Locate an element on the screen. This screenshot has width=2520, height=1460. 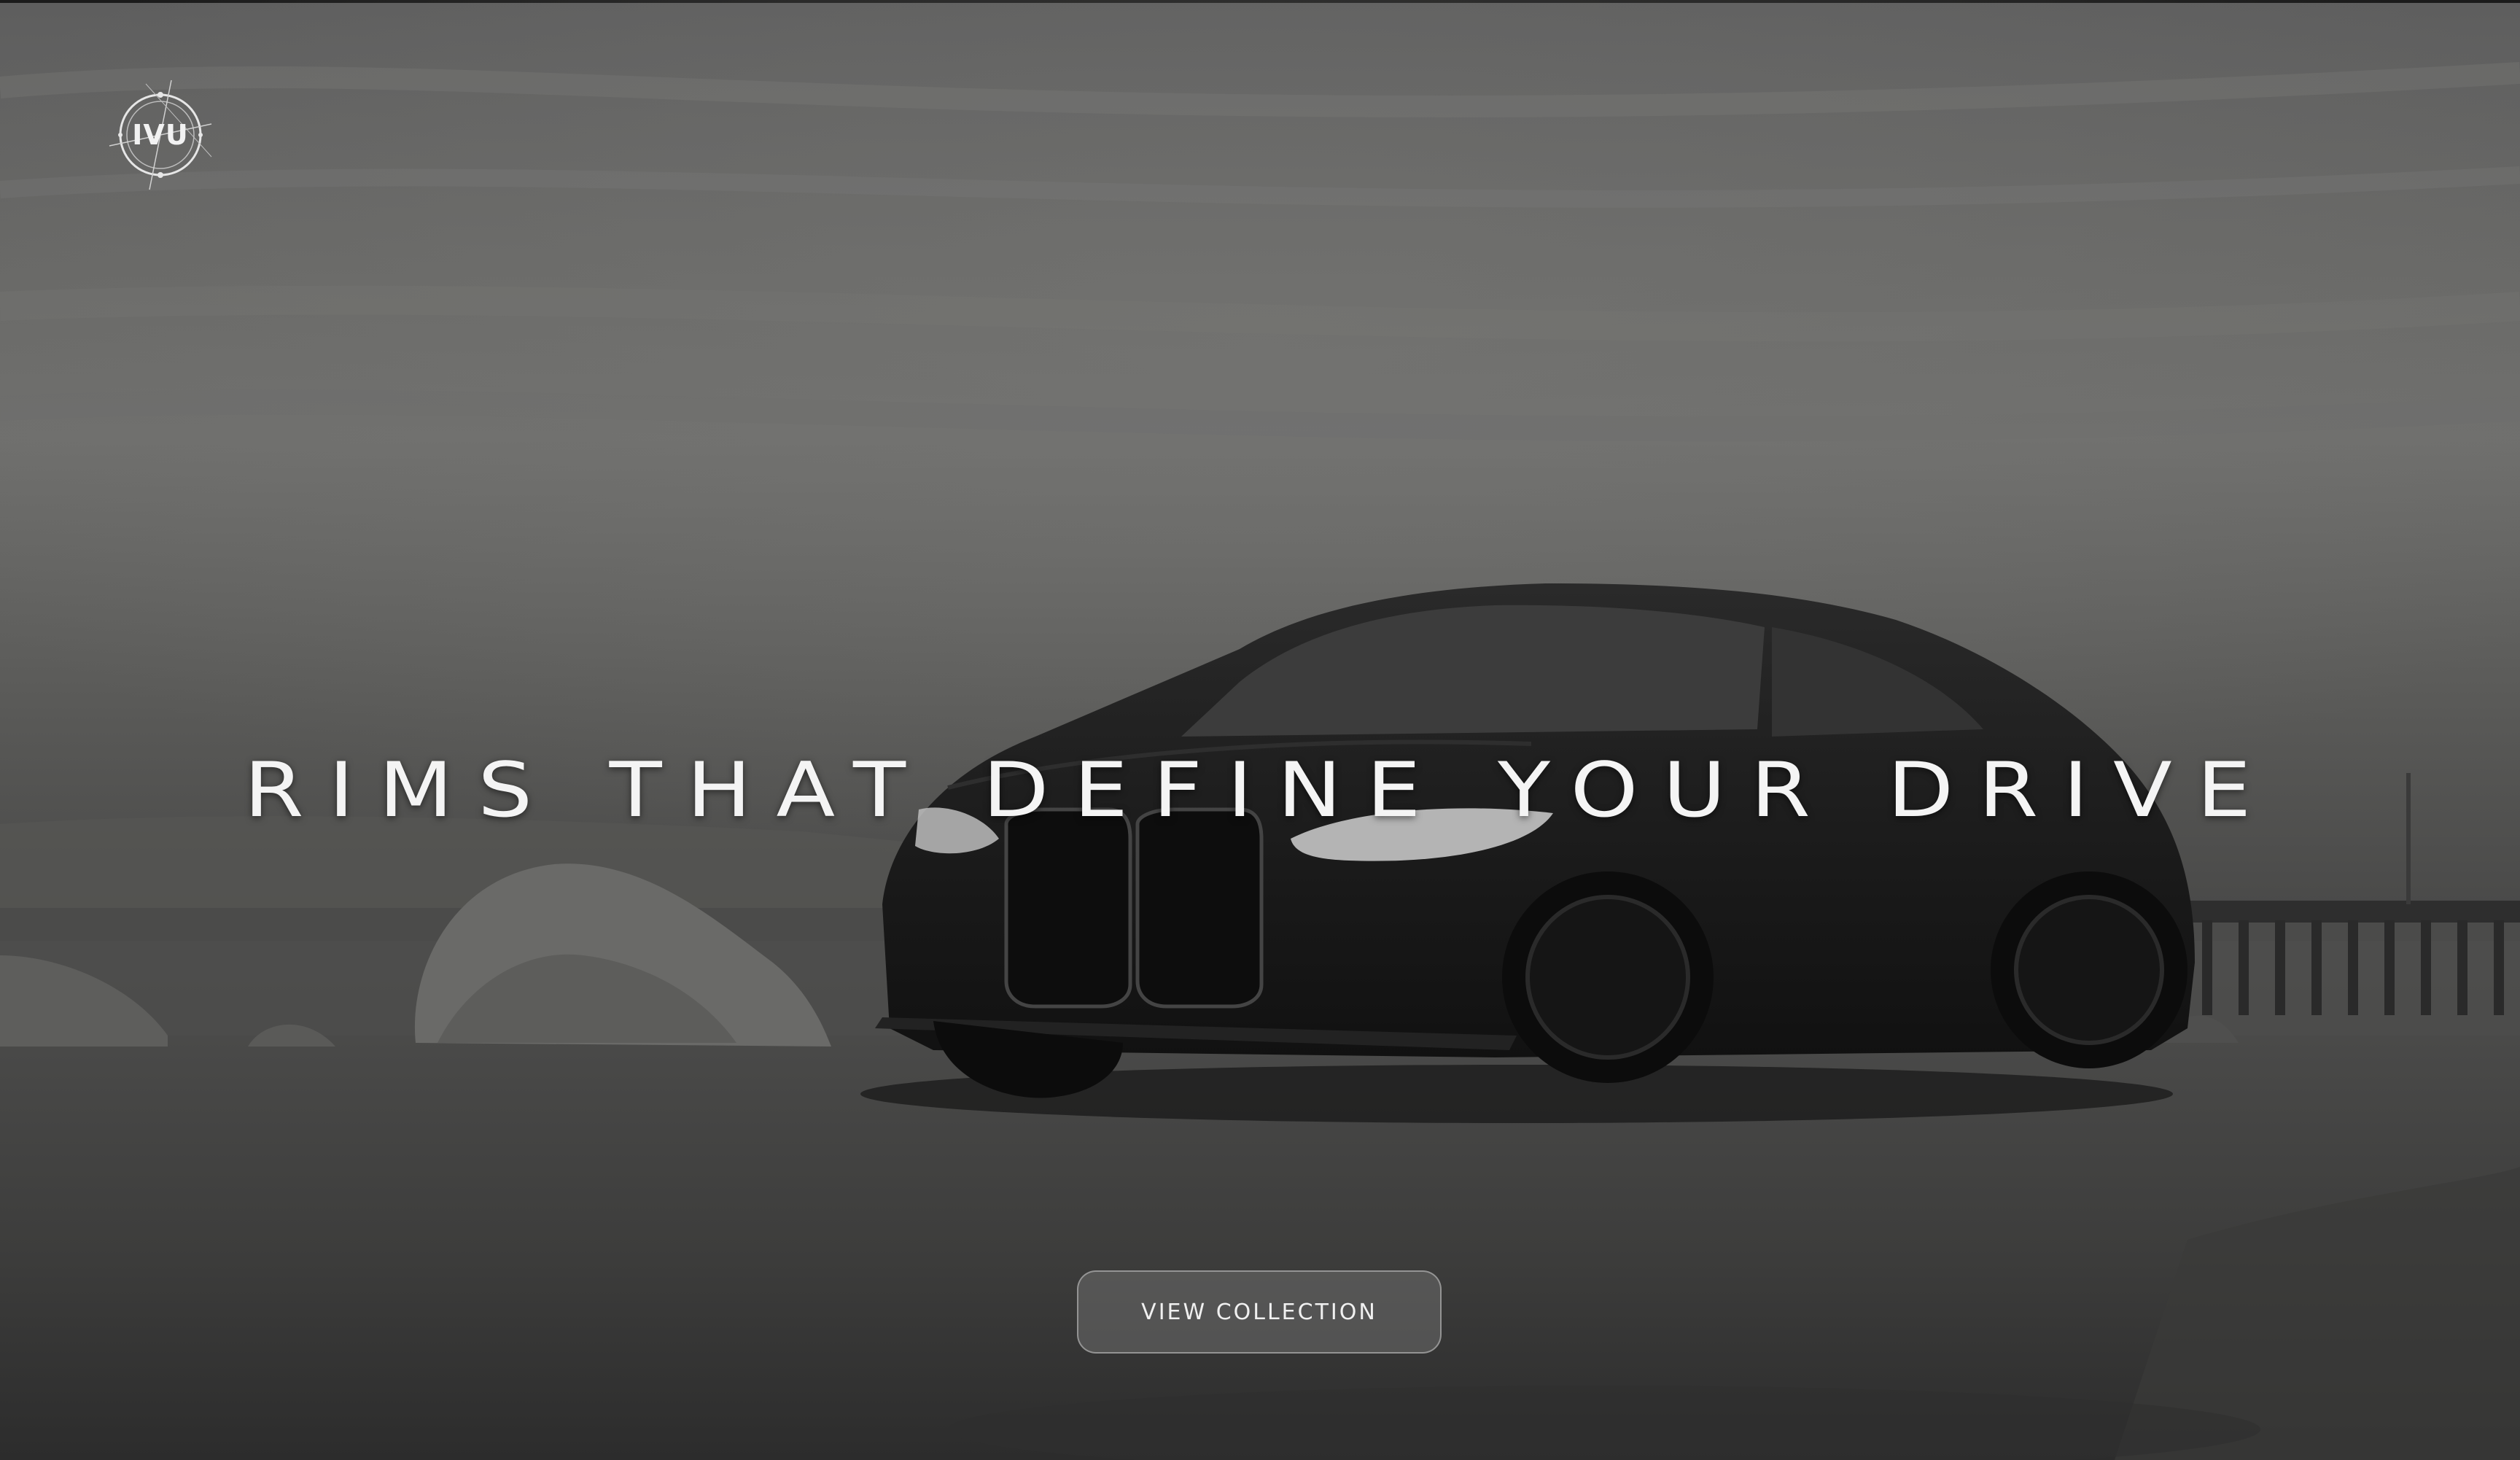
logo-text: IVU is located at coordinates (160, 135).